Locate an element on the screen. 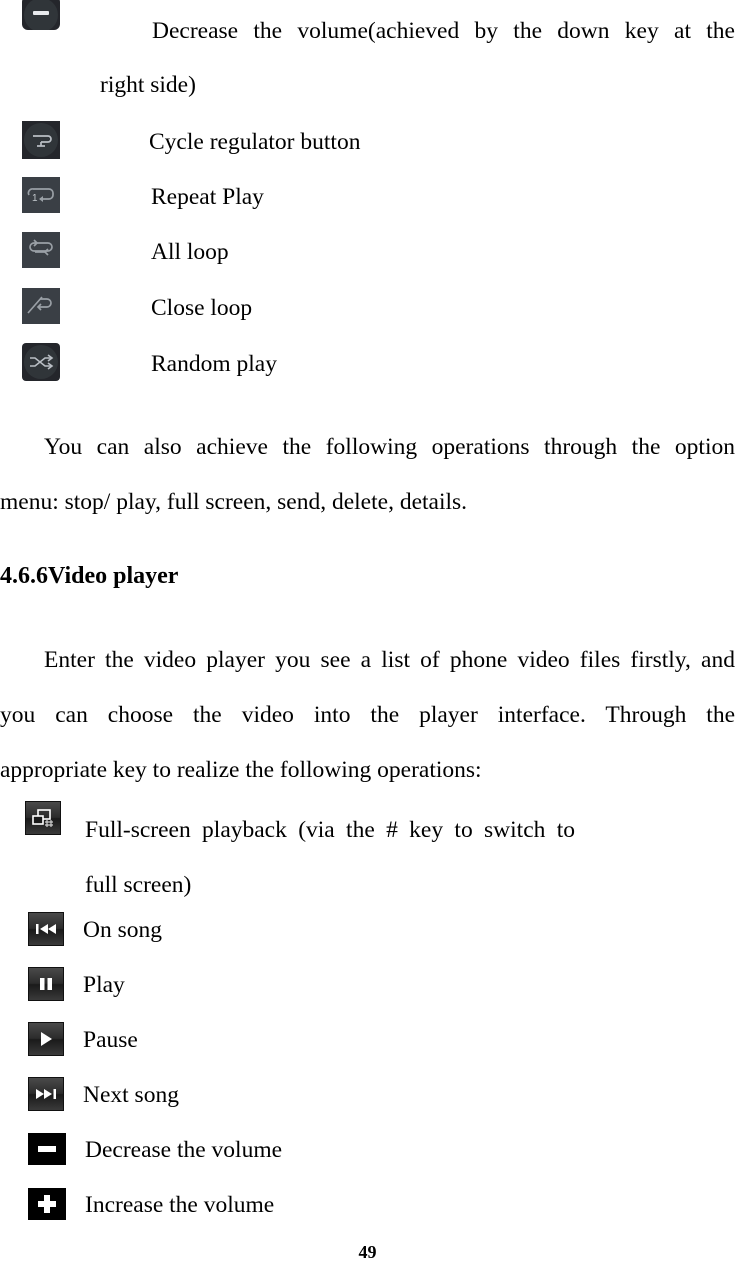 This screenshot has height=1271, width=735. repeat-one-glyph: 1 is located at coordinates (41, 195).